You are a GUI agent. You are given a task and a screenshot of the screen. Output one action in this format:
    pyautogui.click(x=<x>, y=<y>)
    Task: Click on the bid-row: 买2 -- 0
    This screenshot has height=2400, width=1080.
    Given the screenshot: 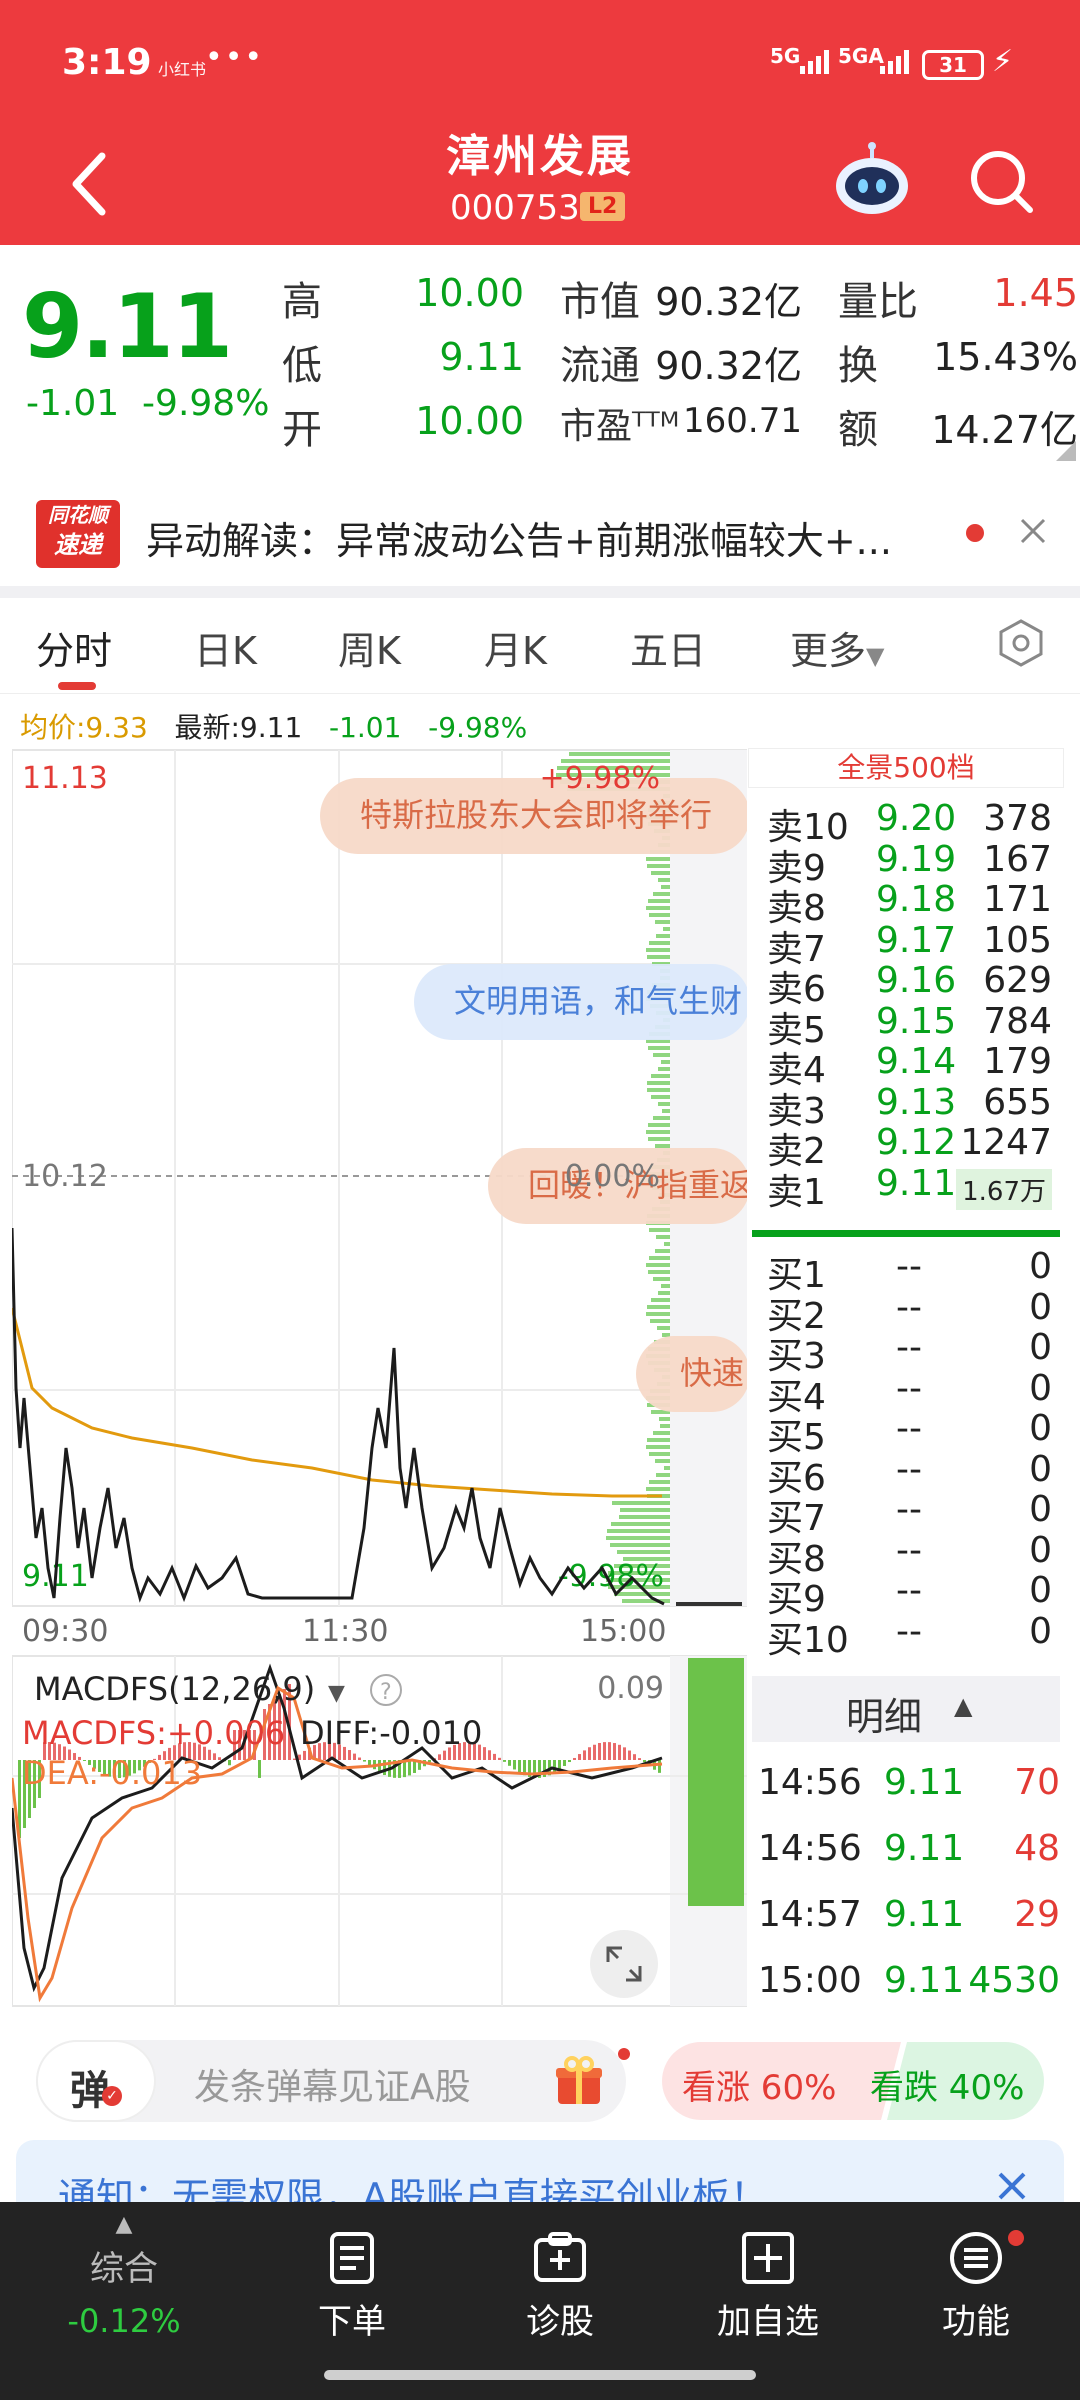 What is the action you would take?
    pyautogui.click(x=906, y=1312)
    